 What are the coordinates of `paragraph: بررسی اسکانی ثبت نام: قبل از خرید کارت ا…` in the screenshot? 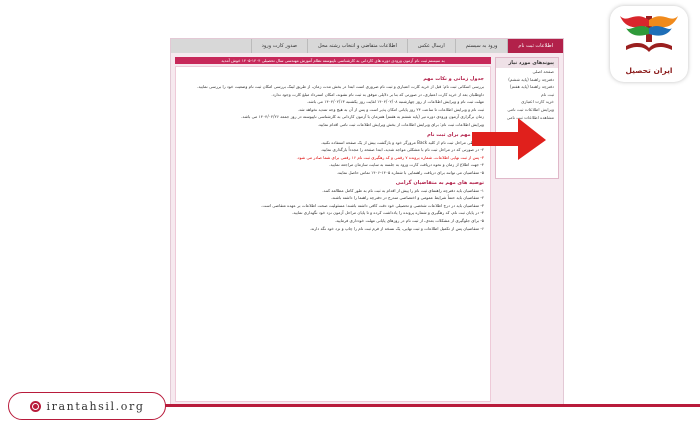 It's located at (340, 86).